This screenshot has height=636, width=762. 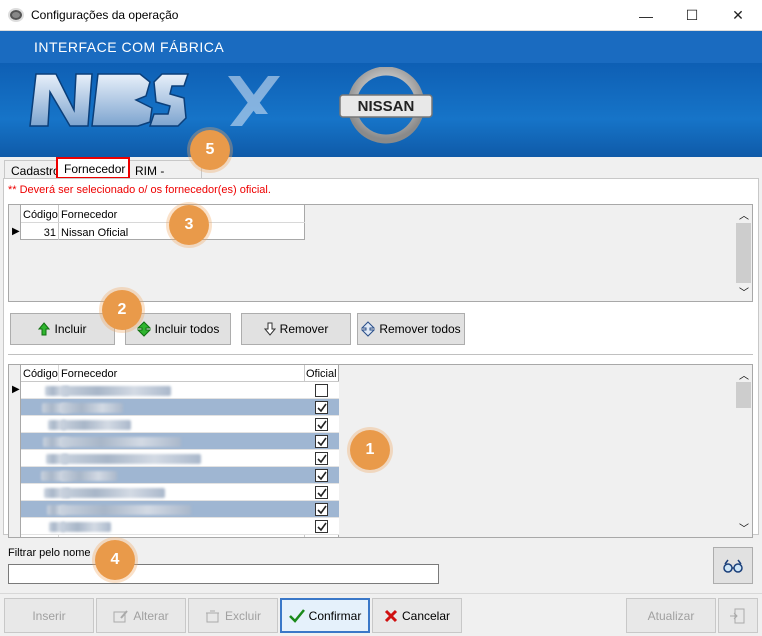 What do you see at coordinates (212, 616) in the screenshot?
I see `delete-icon` at bounding box center [212, 616].